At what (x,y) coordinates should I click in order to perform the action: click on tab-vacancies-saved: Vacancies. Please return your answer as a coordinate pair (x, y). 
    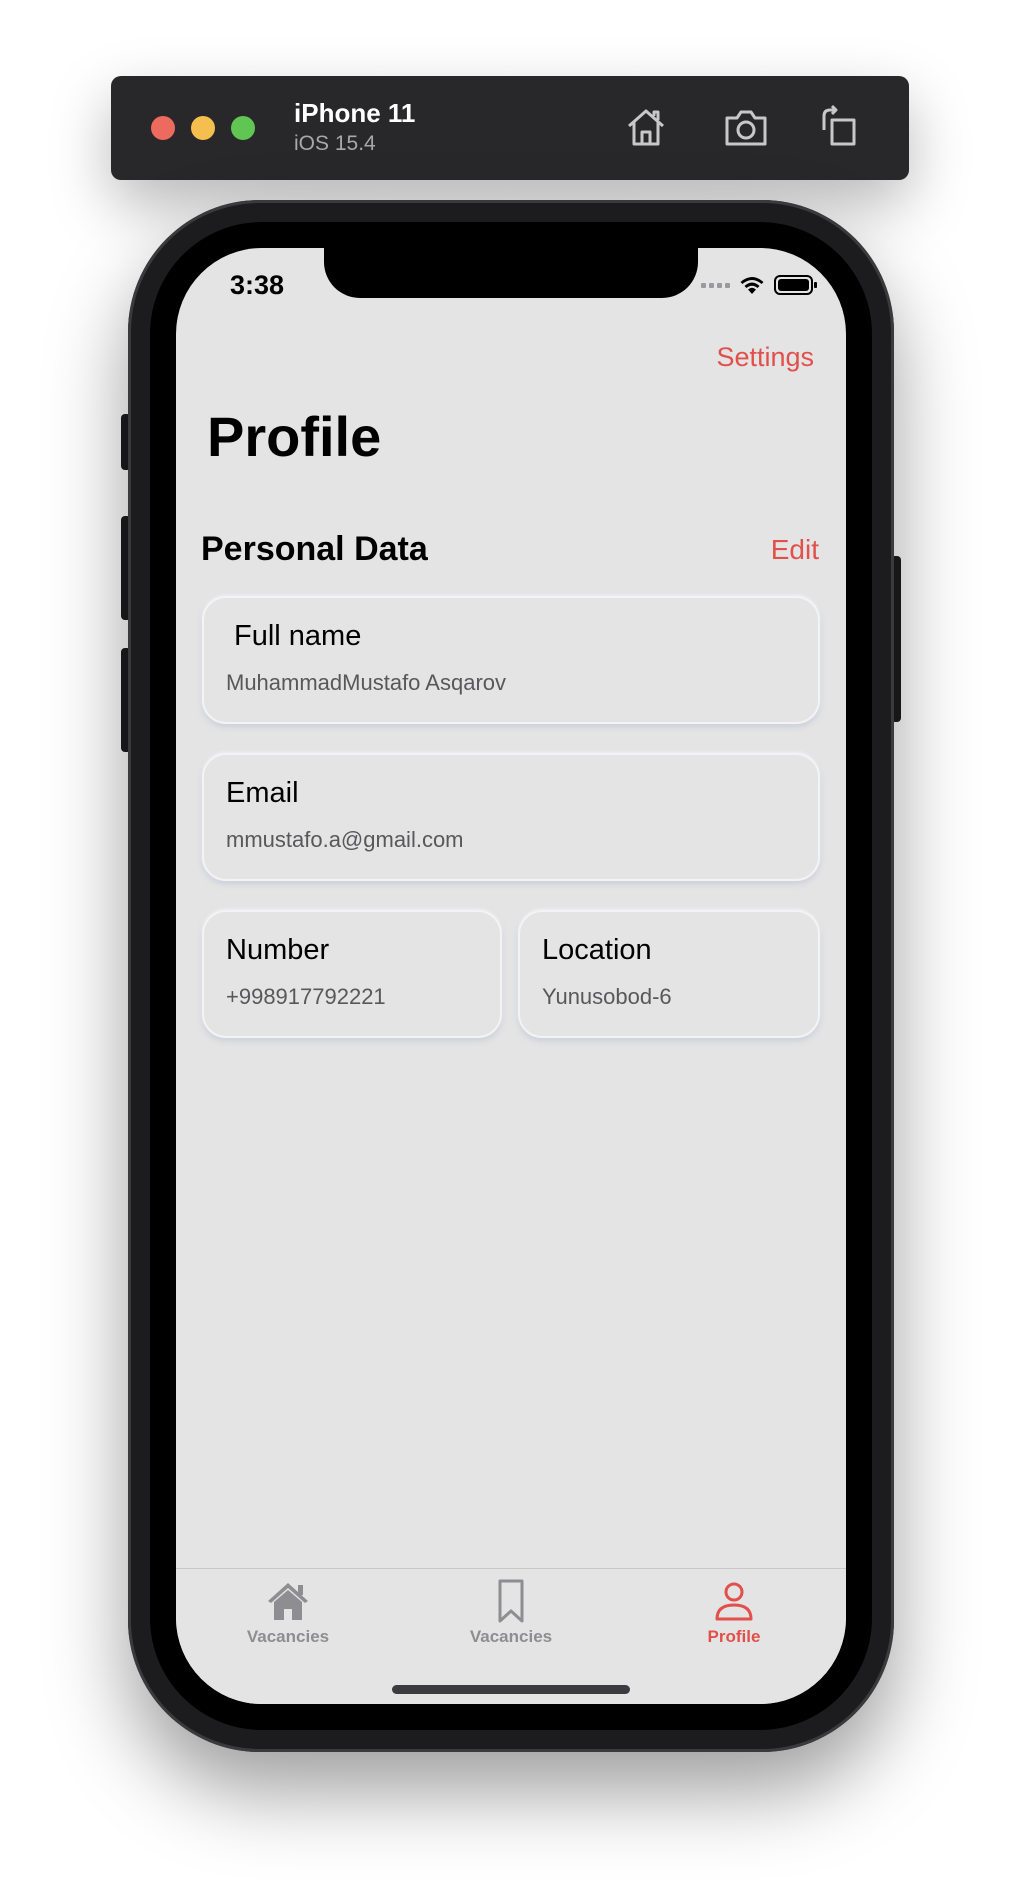
    Looking at the image, I should click on (511, 1617).